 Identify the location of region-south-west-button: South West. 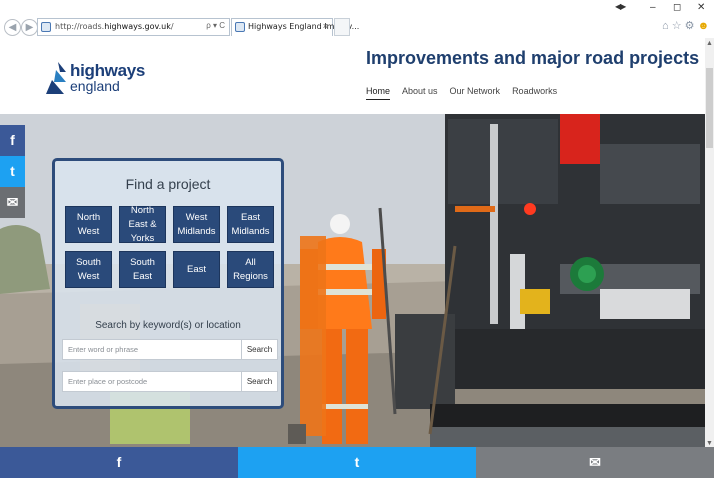
(88, 269).